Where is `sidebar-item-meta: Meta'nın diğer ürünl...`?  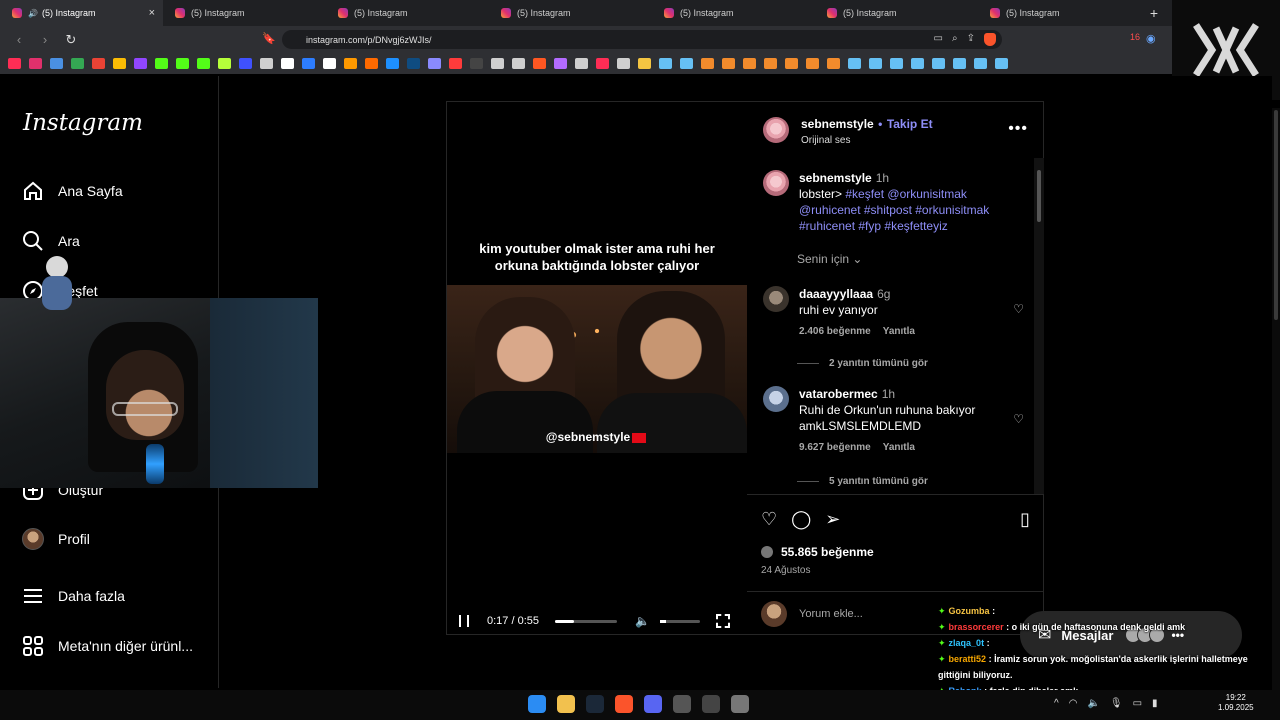 sidebar-item-meta: Meta'nın diğer ürünl... is located at coordinates (107, 646).